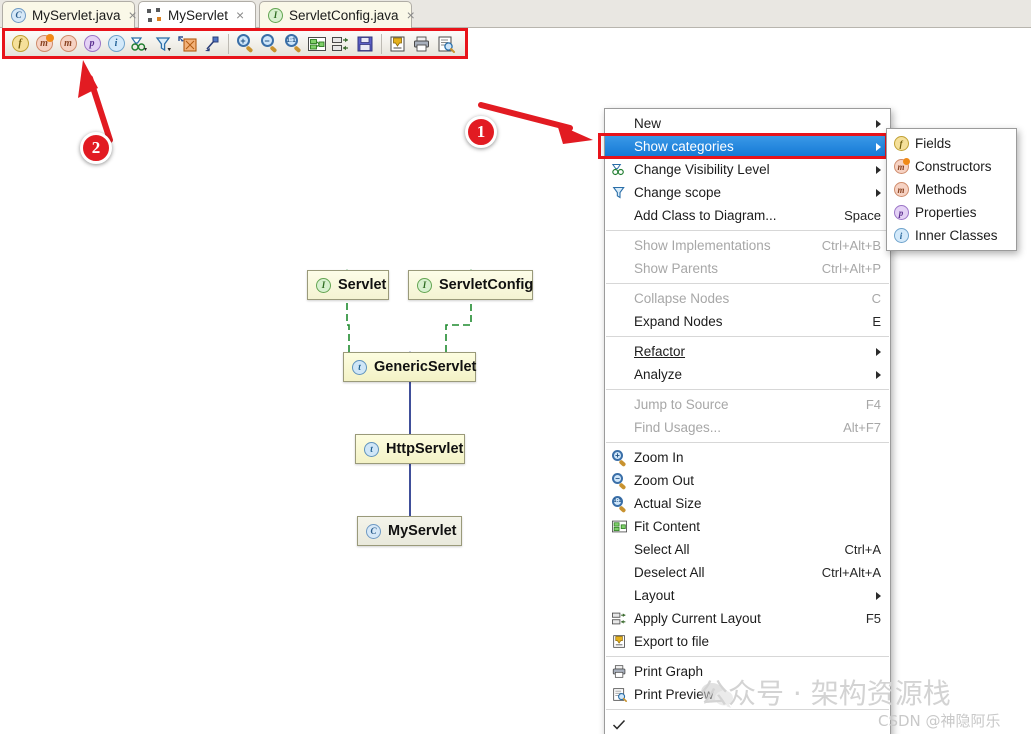  I want to click on select-all-marquee-icon, so click(188, 44).